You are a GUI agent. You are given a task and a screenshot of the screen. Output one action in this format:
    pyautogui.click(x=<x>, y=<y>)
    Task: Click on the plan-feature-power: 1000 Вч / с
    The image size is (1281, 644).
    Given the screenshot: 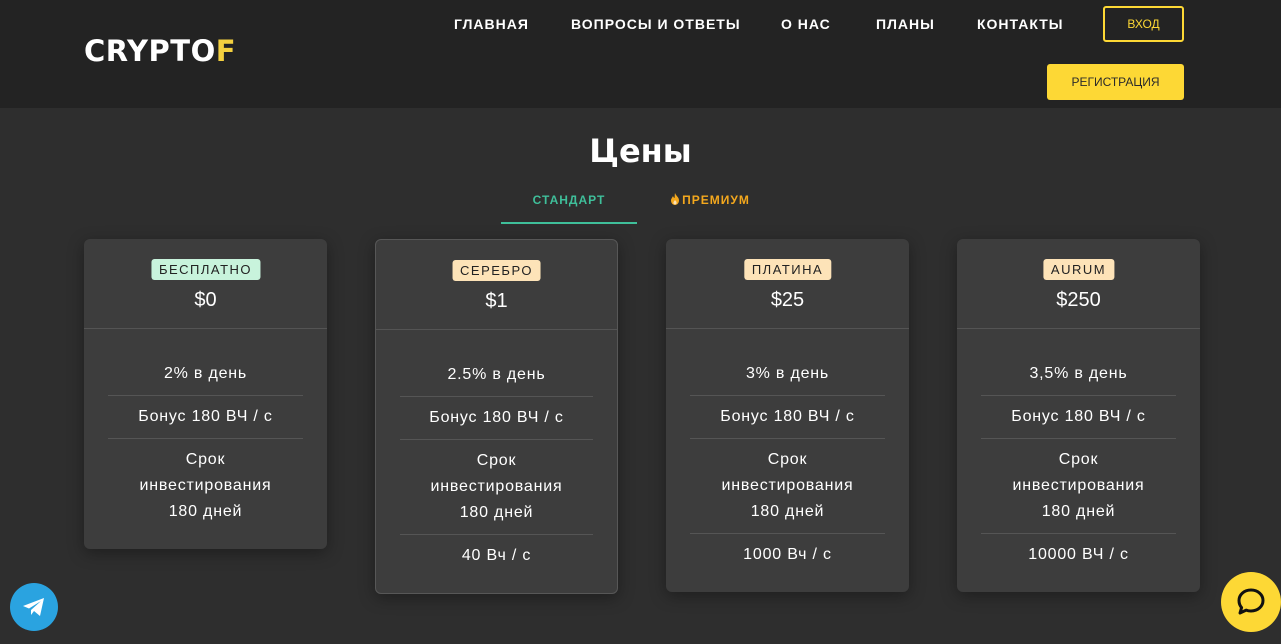 What is the action you would take?
    pyautogui.click(x=787, y=554)
    